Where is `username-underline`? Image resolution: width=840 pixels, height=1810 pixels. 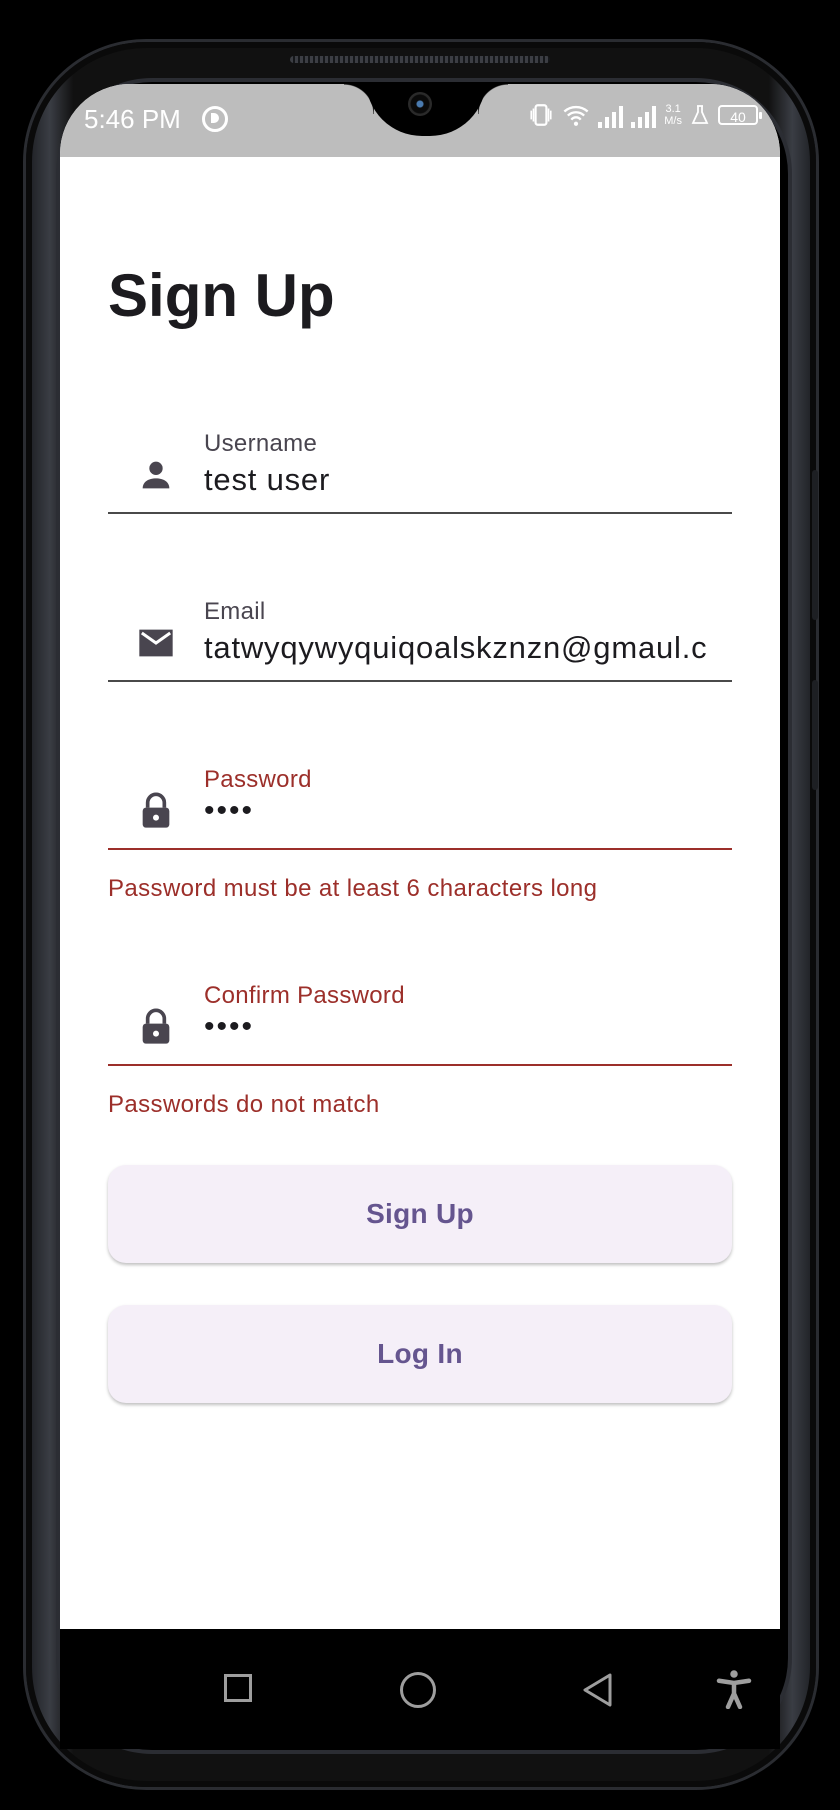
username-underline is located at coordinates (420, 513).